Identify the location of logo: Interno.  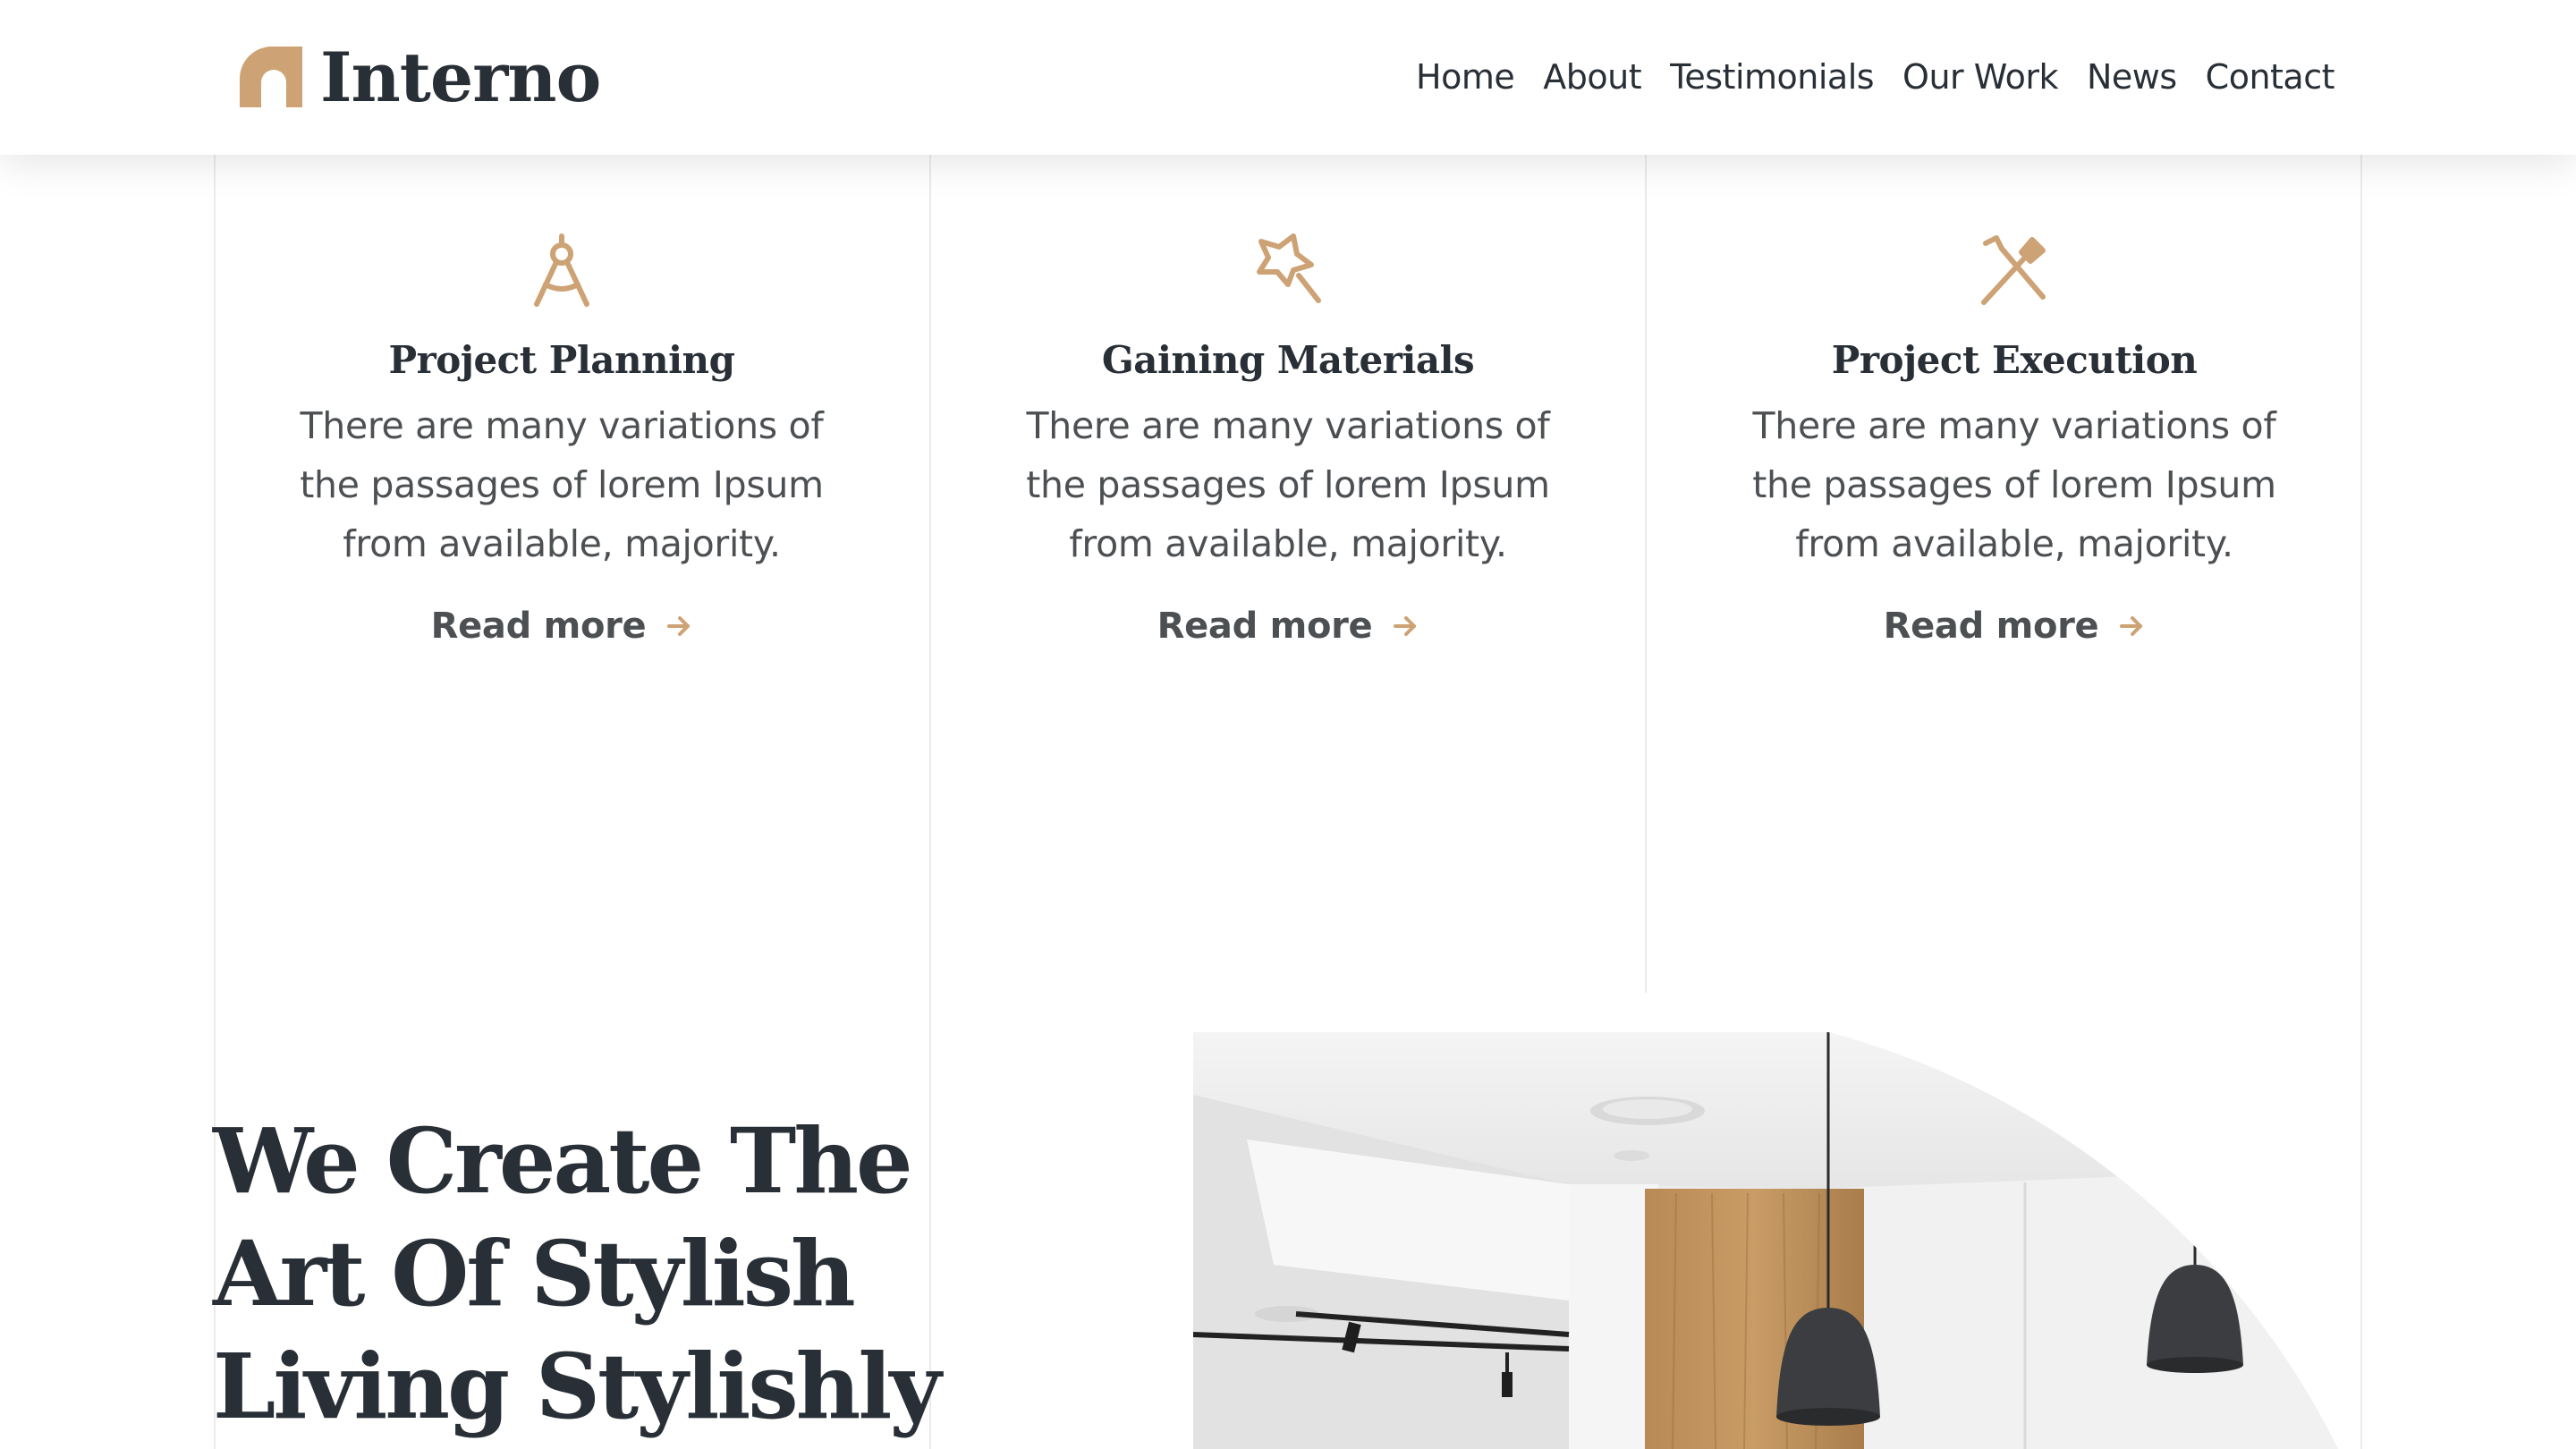
(420, 77).